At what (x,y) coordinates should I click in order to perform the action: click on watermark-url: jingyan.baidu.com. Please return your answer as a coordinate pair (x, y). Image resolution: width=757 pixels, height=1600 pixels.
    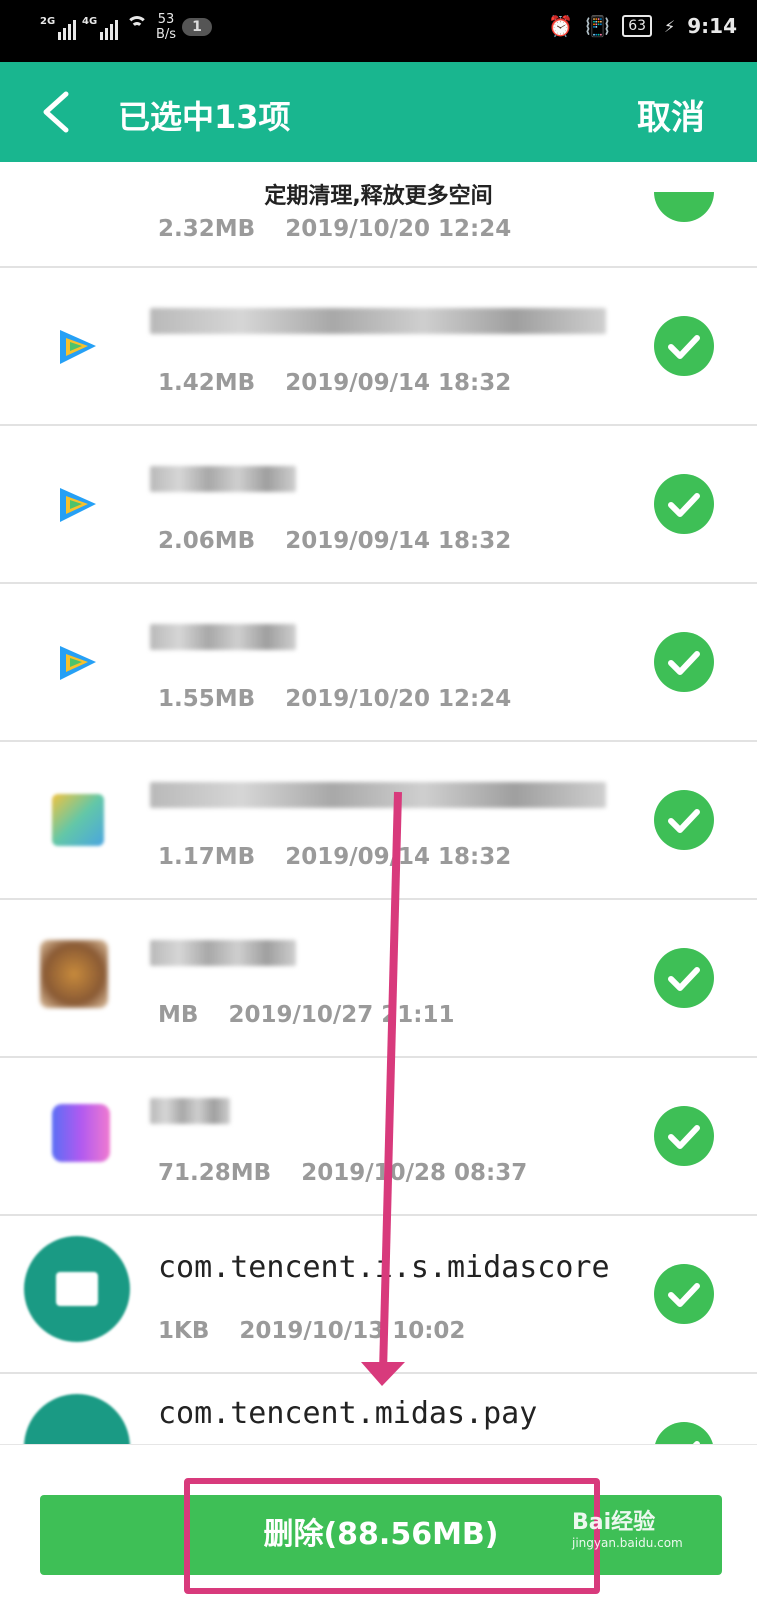
    Looking at the image, I should click on (627, 1543).